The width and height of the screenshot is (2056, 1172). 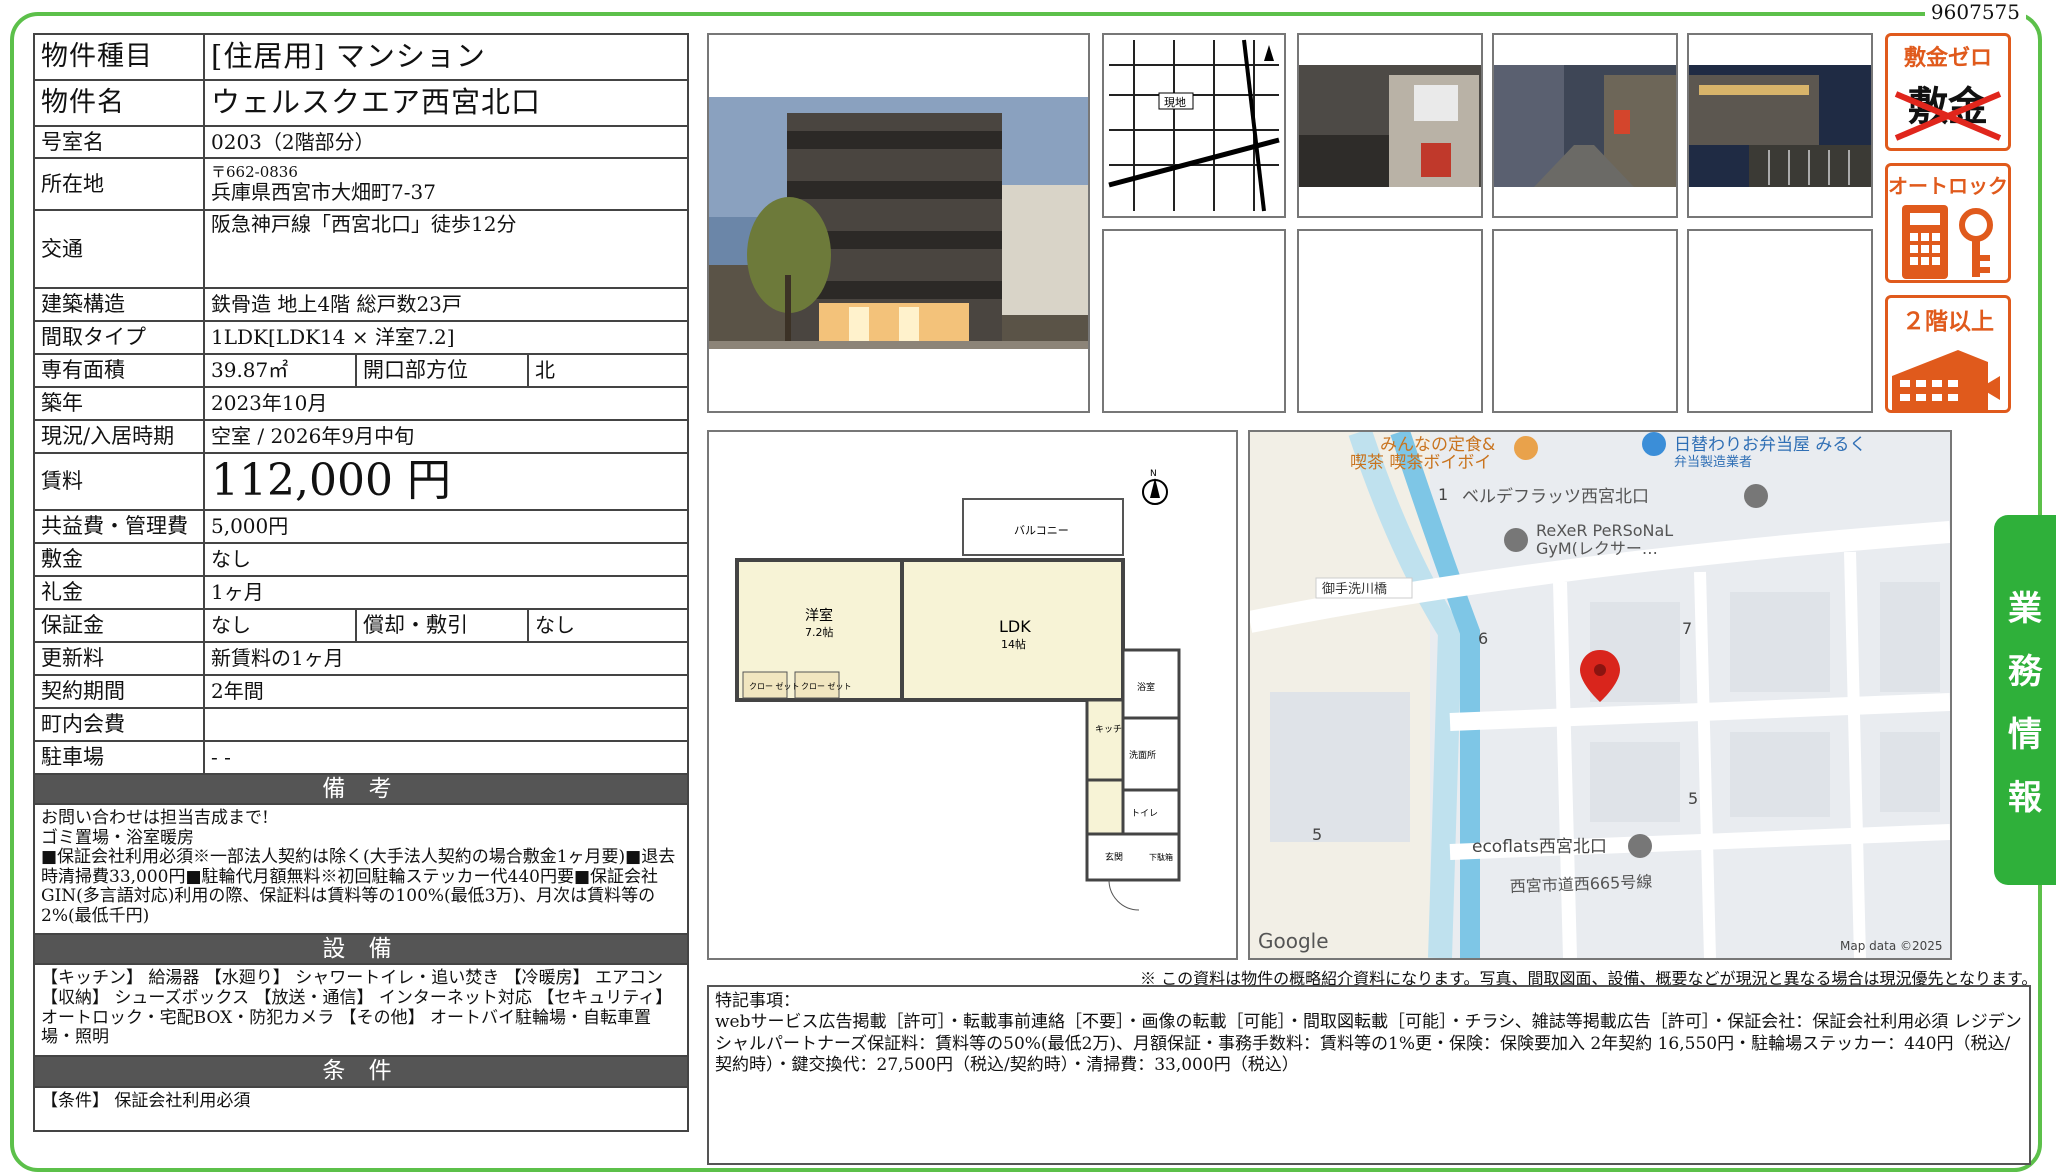 What do you see at coordinates (1526, 448) in the screenshot?
I see `restaurant-pin-icon` at bounding box center [1526, 448].